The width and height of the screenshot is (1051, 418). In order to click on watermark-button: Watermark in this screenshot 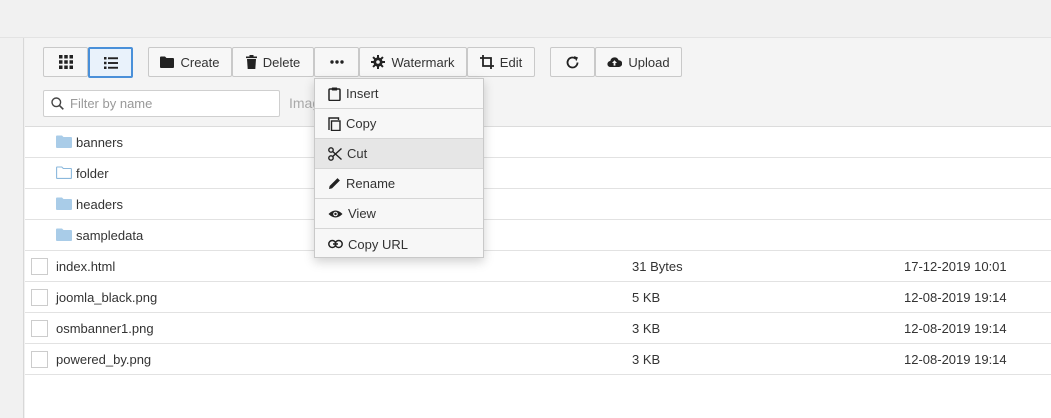, I will do `click(413, 62)`.